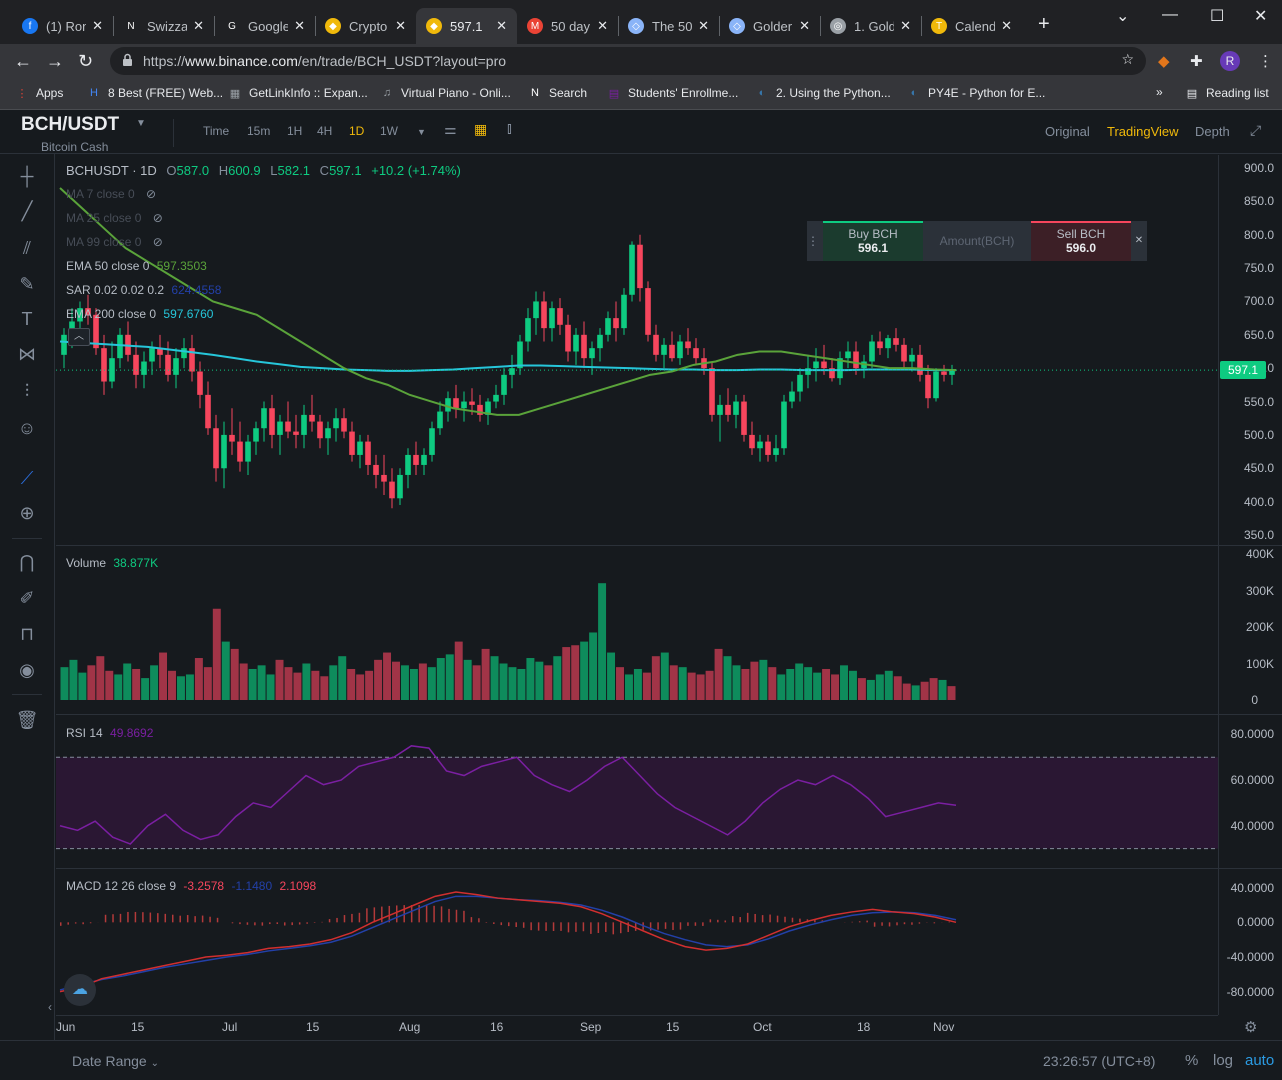 The height and width of the screenshot is (1080, 1282). Describe the element at coordinates (216, 131) in the screenshot. I see `timeframe-time: Time` at that location.